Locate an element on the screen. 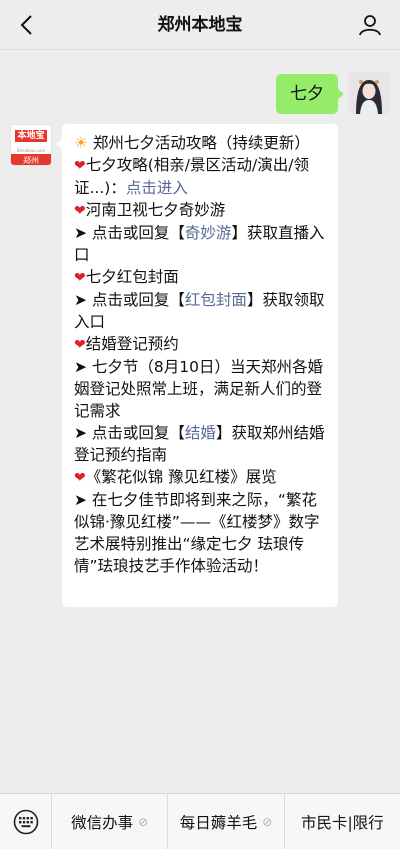 The height and width of the screenshot is (849, 400). top-bar: 郑州本地宝 is located at coordinates (200, 25).